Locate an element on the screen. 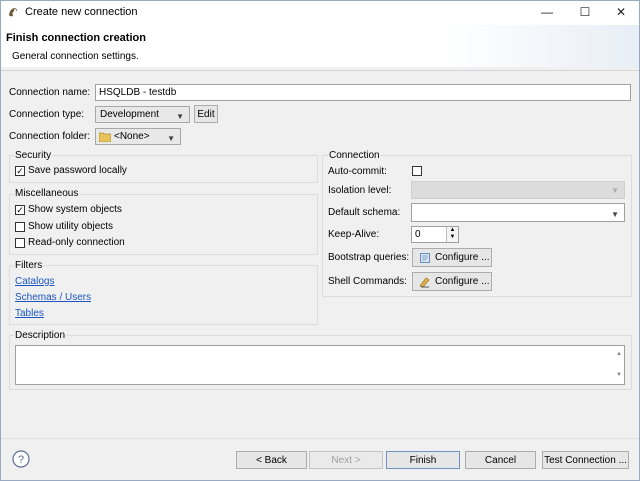 The image size is (640, 481). header-divider is located at coordinates (320, 70).